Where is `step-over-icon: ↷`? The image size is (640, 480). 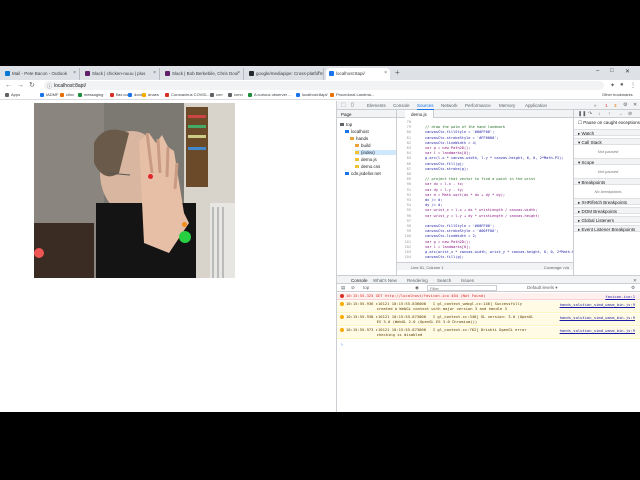 step-over-icon: ↷ is located at coordinates (590, 114).